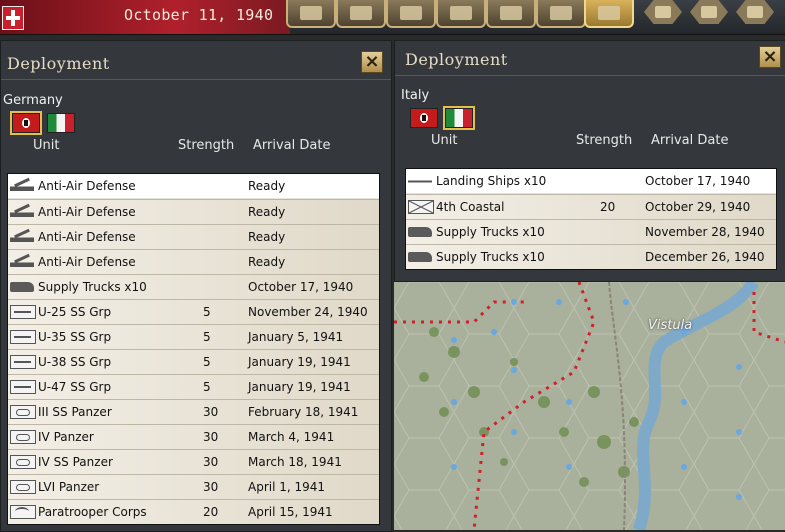  I want to click on unit-row: LVI Panzer 30 April 1, 1941, so click(193, 486).